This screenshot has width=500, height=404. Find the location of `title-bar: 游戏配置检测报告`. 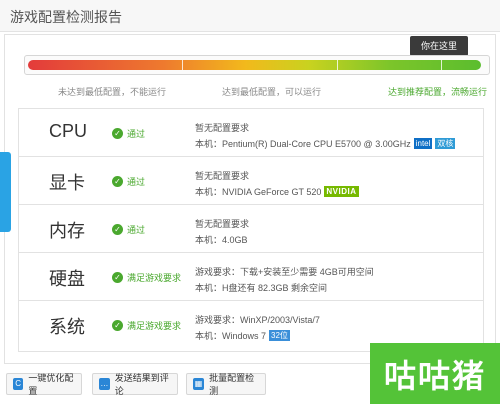

title-bar: 游戏配置检测报告 is located at coordinates (250, 16).